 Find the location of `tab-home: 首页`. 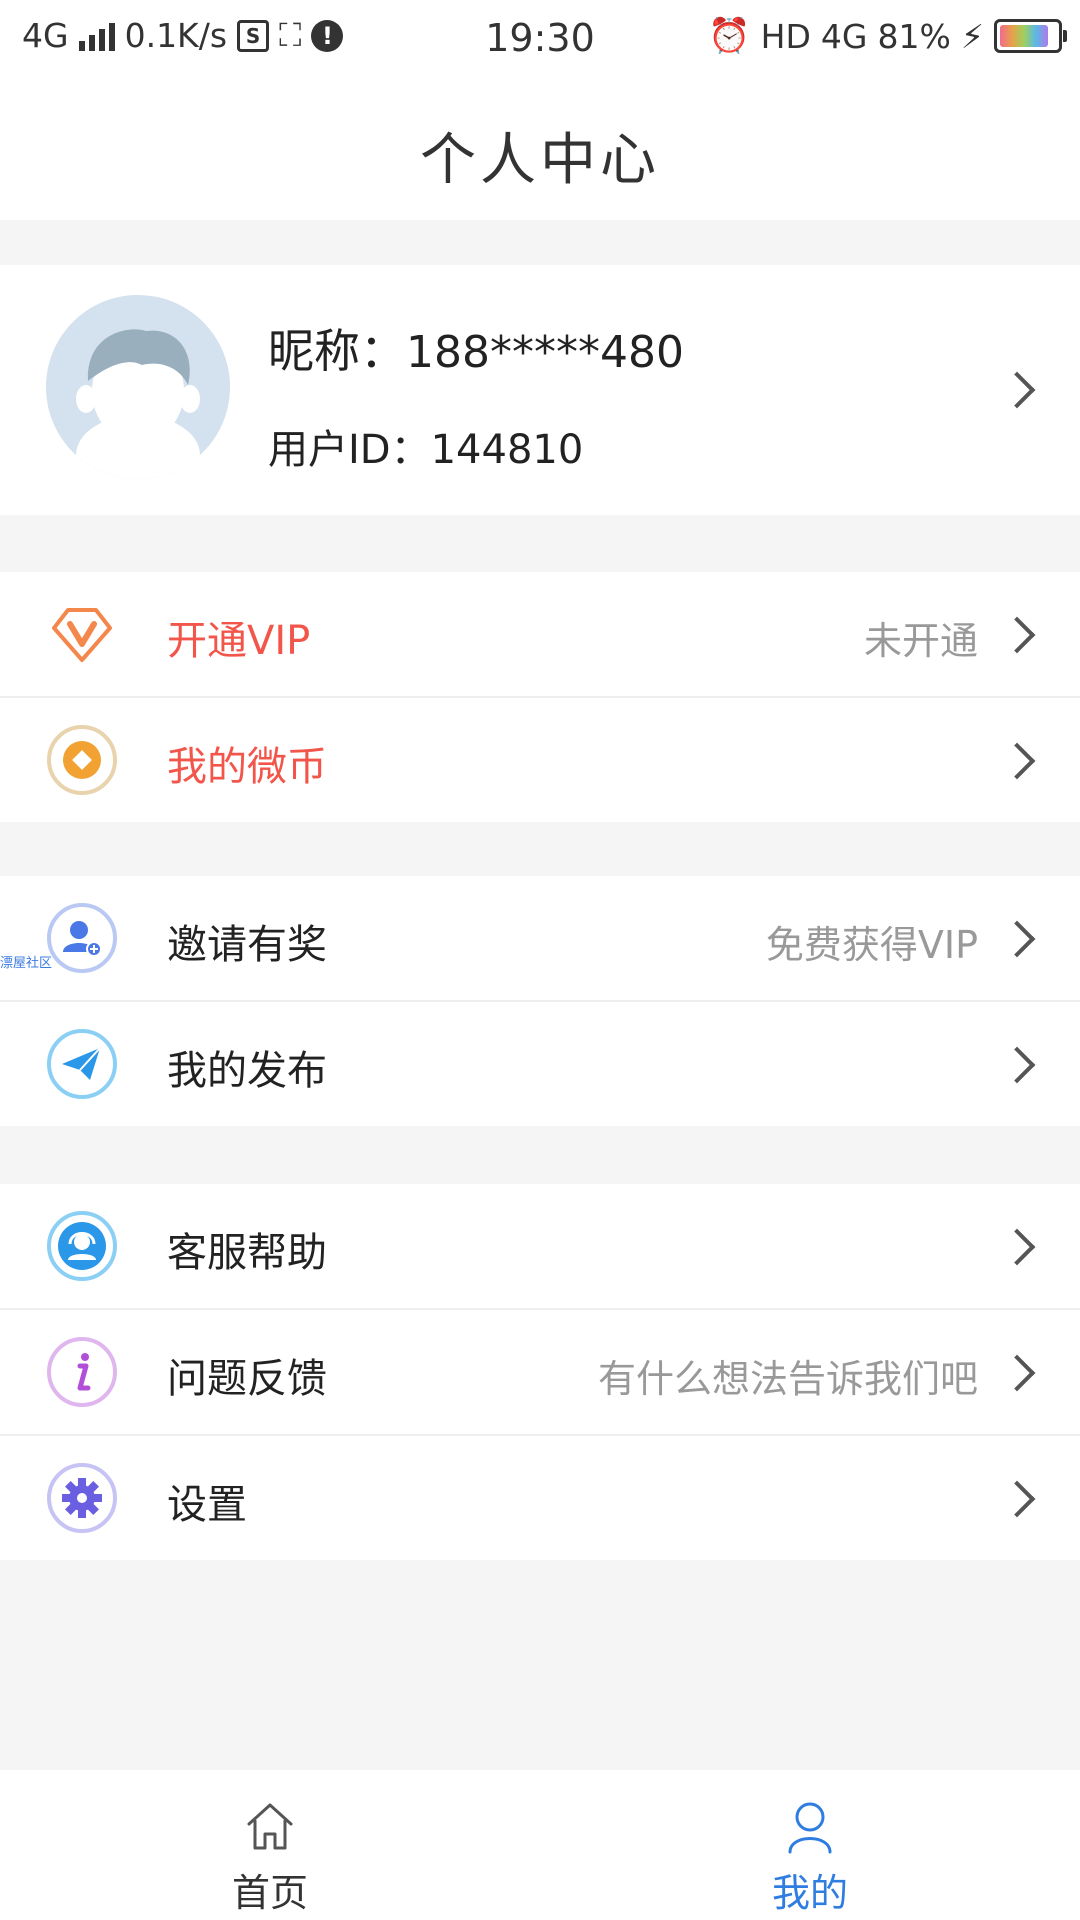

tab-home: 首页 is located at coordinates (270, 1845).